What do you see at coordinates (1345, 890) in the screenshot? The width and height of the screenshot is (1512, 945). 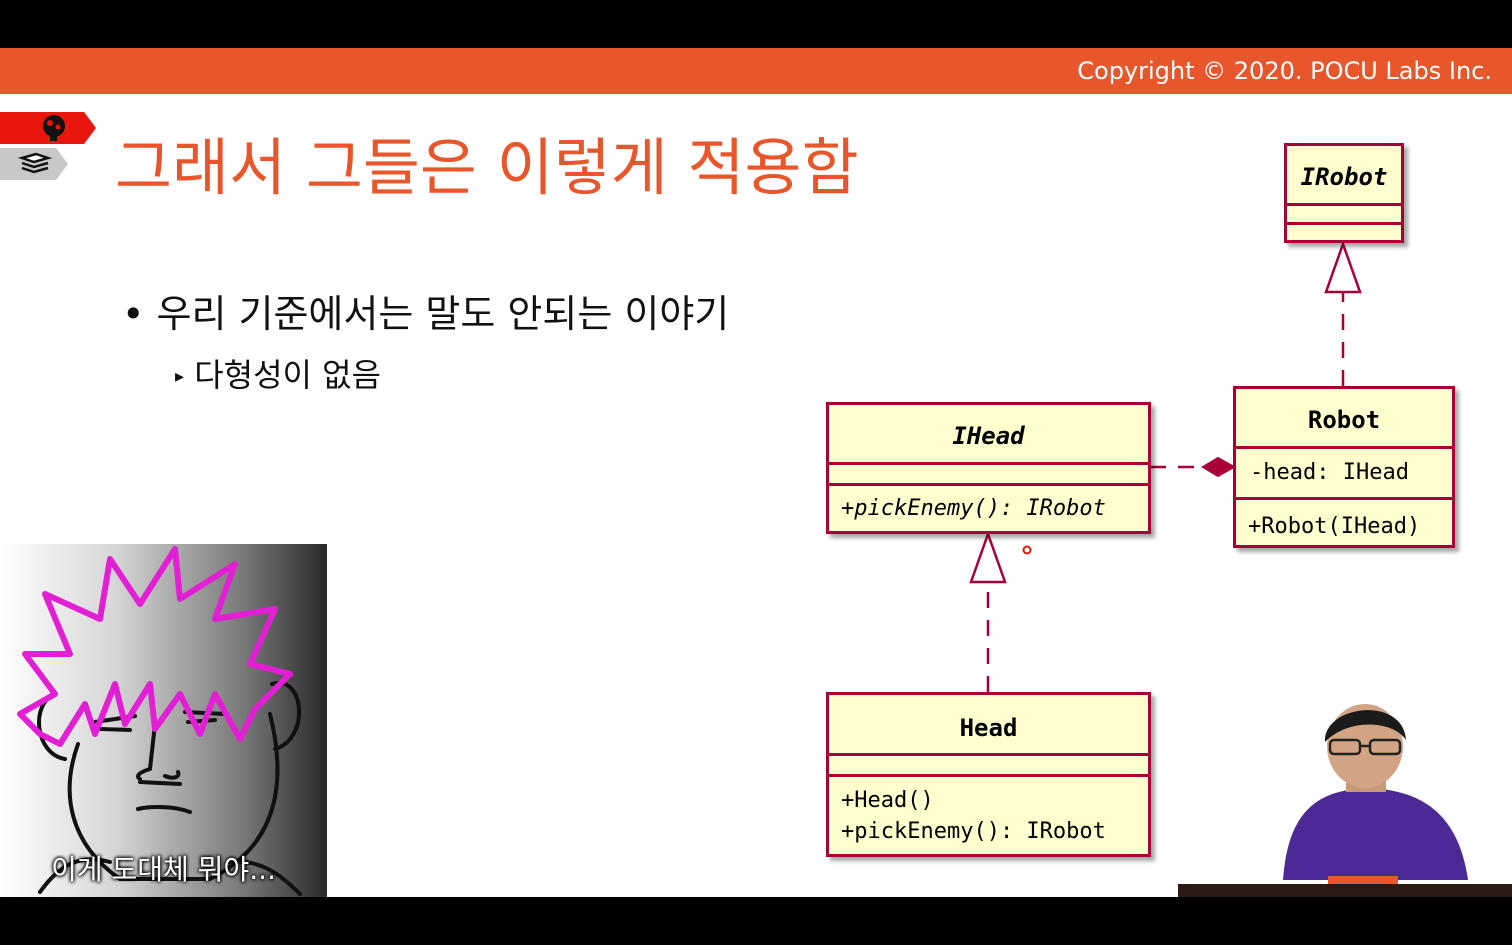 I see `desk` at bounding box center [1345, 890].